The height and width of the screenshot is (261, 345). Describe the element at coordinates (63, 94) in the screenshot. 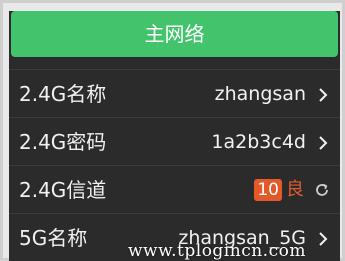

I see `row-24g-name-label: 2.4G名称` at that location.